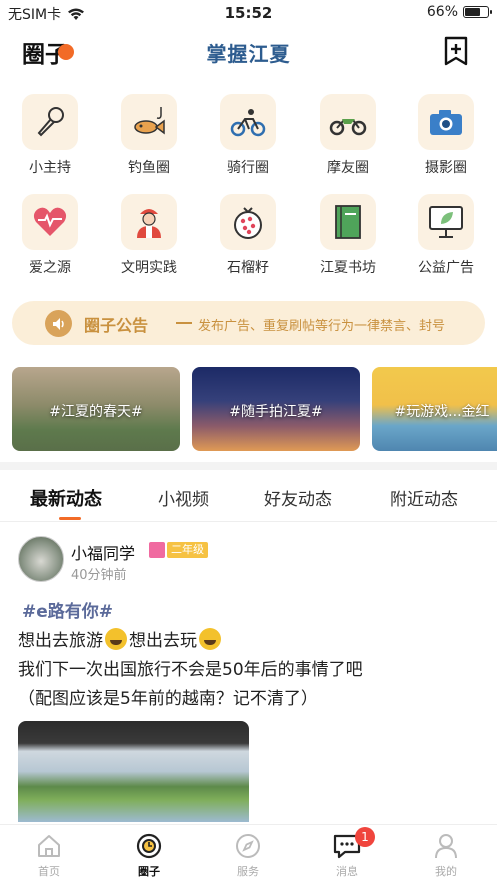  Describe the element at coordinates (248, 846) in the screenshot. I see `compass-icon` at that location.